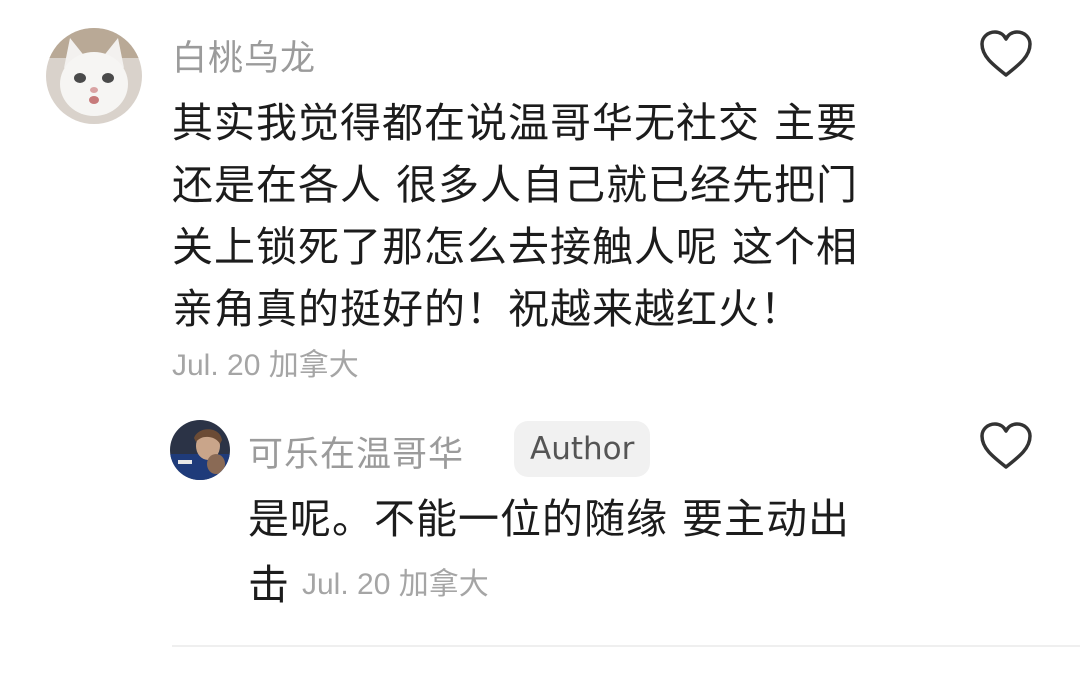  What do you see at coordinates (395, 584) in the screenshot?
I see `reply-meta: Jul. 20 加拿大` at bounding box center [395, 584].